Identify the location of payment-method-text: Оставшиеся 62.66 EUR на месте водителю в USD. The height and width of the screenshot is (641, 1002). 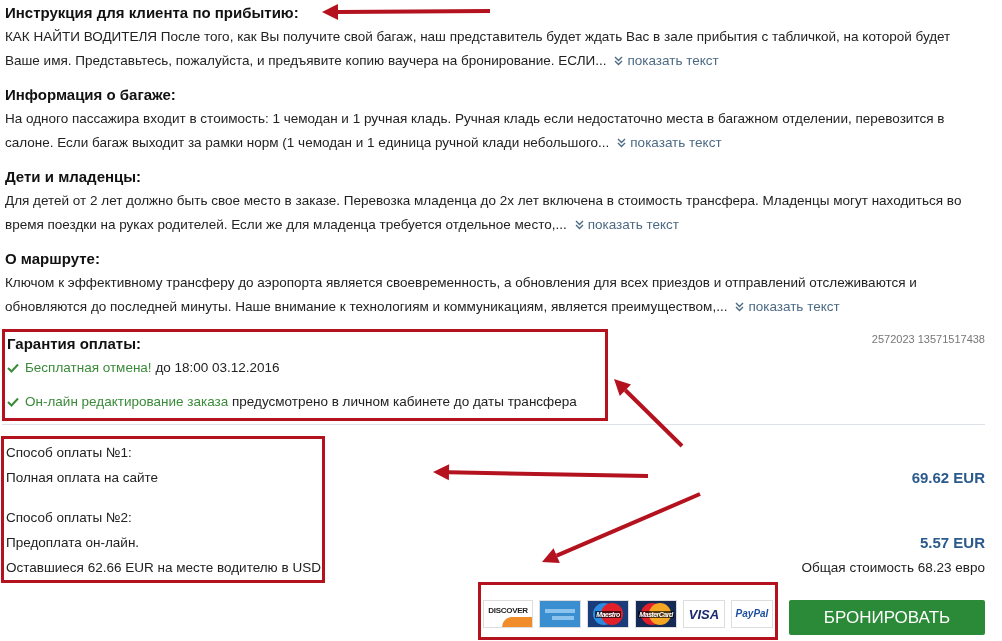
(163, 568).